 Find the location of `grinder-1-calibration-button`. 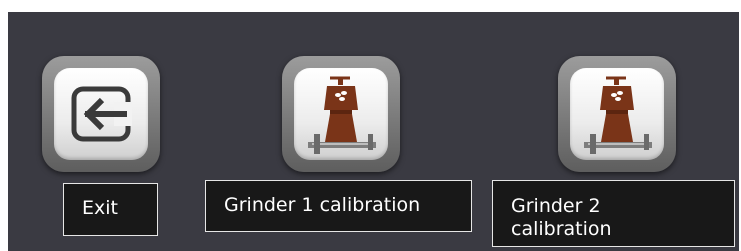

grinder-1-calibration-button is located at coordinates (341, 114).